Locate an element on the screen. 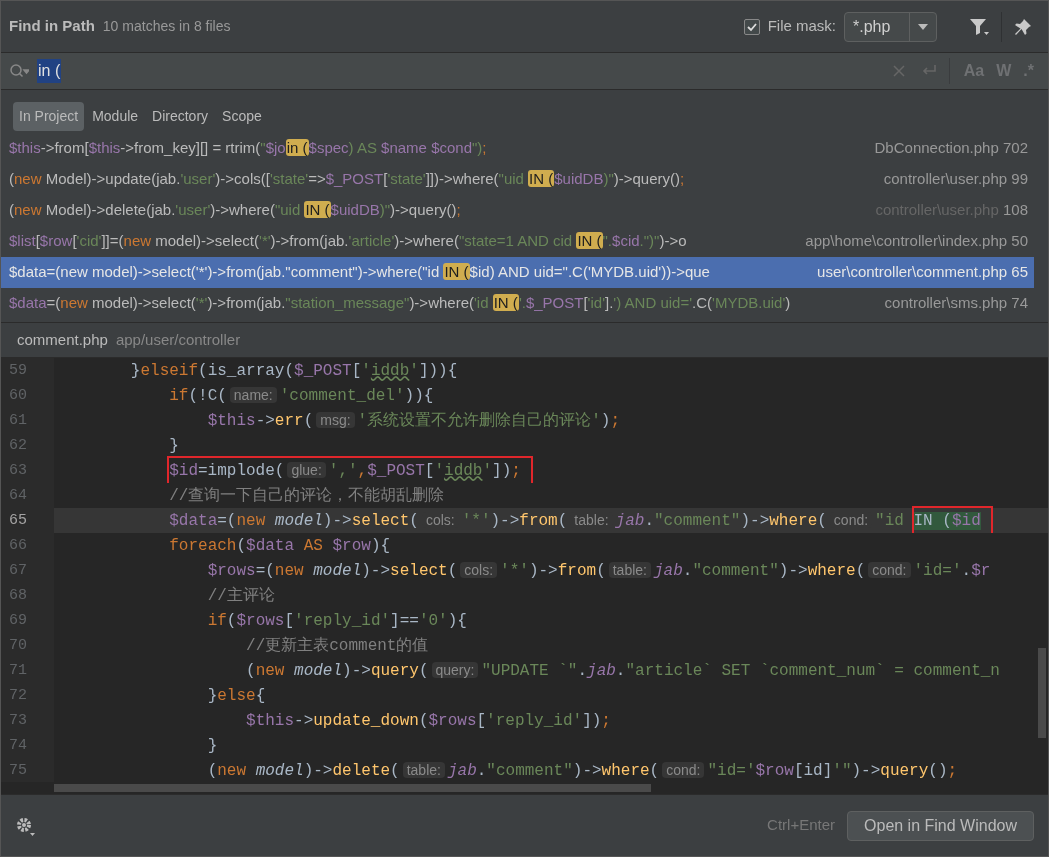 Image resolution: width=1049 pixels, height=857 pixels. file-mask-dropdown: *.php is located at coordinates (890, 26).